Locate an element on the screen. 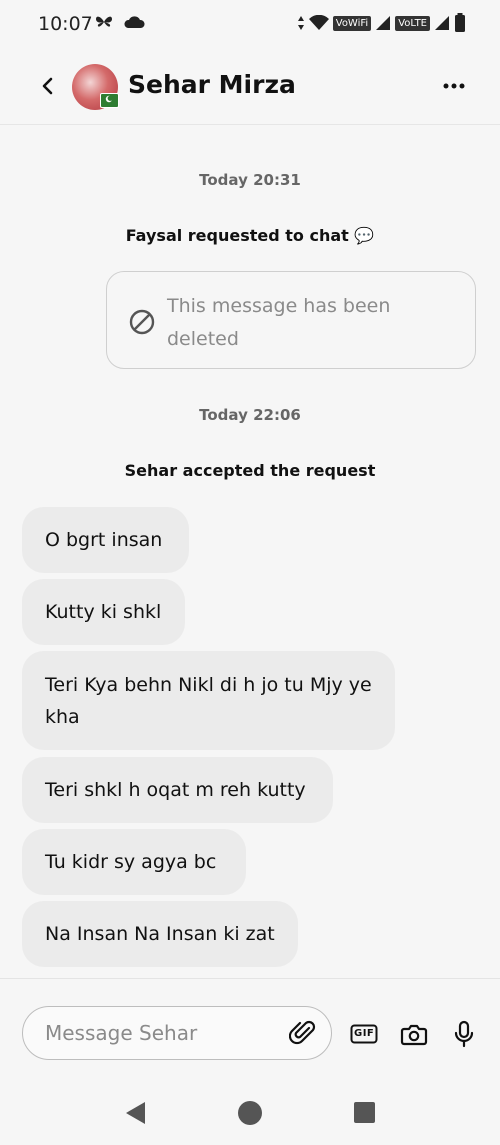 This screenshot has height=1145, width=500. flag-badge is located at coordinates (109, 100).